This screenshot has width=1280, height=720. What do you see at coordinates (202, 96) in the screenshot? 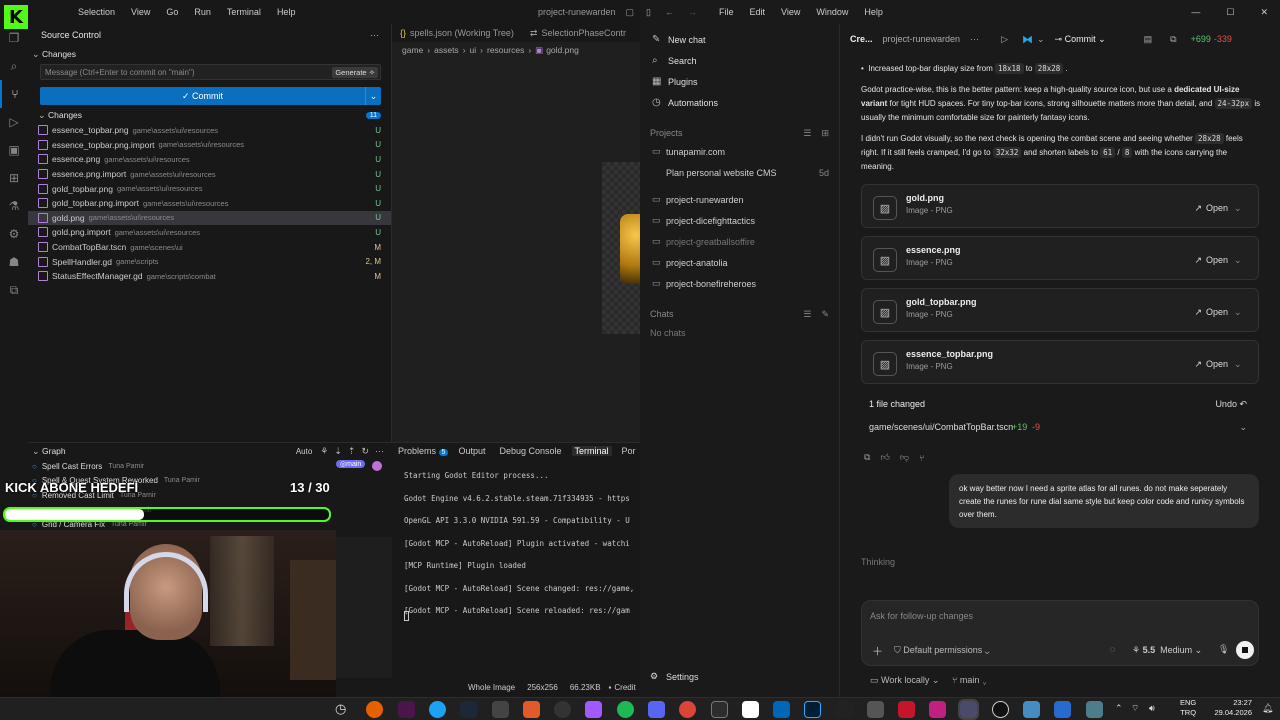
I see `commit-button: ✓ Commit` at bounding box center [202, 96].